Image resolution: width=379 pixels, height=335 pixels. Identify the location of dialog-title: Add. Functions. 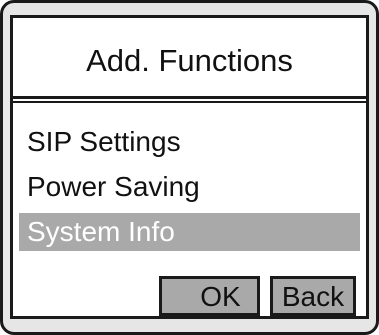
(189, 60).